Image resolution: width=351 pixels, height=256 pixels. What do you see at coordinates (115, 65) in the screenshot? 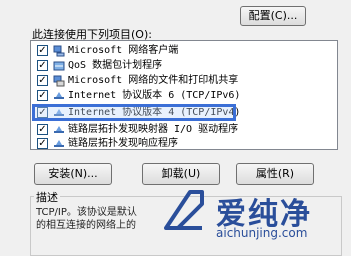
I see `list-item-label: QoS 数据包计划程序` at bounding box center [115, 65].